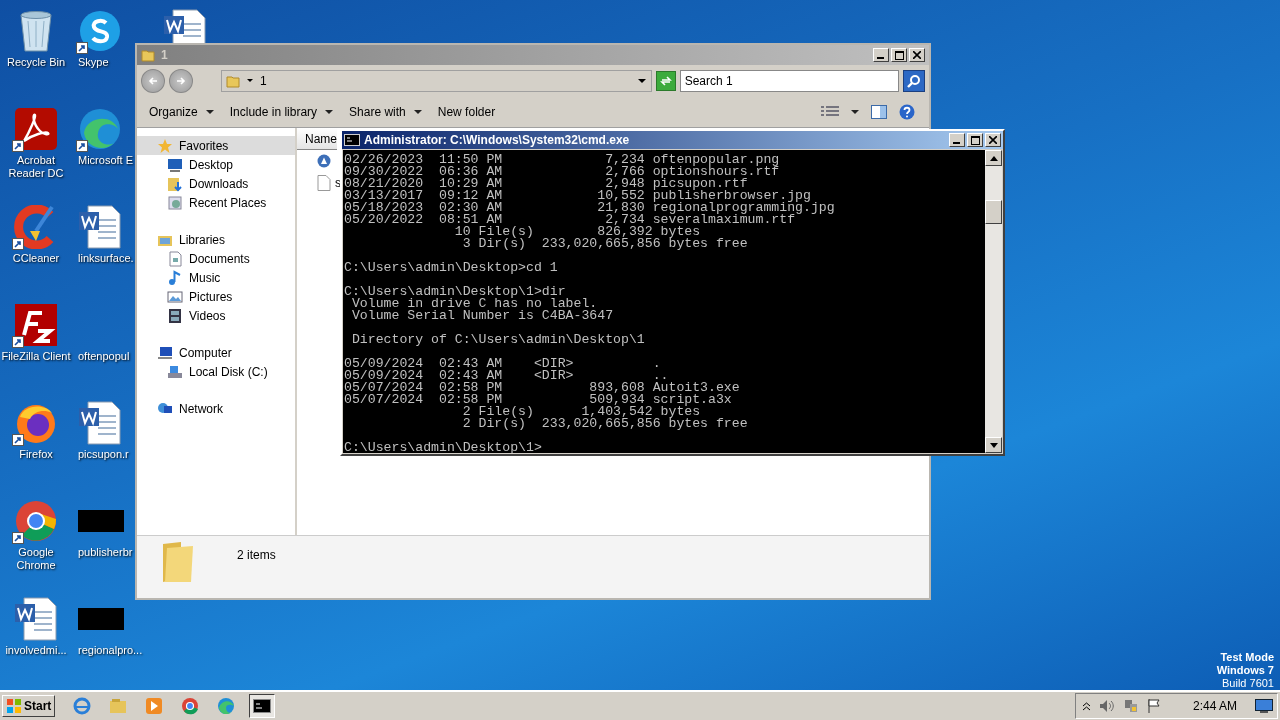  What do you see at coordinates (216, 183) in the screenshot?
I see `sidebar-item: Downloads` at bounding box center [216, 183].